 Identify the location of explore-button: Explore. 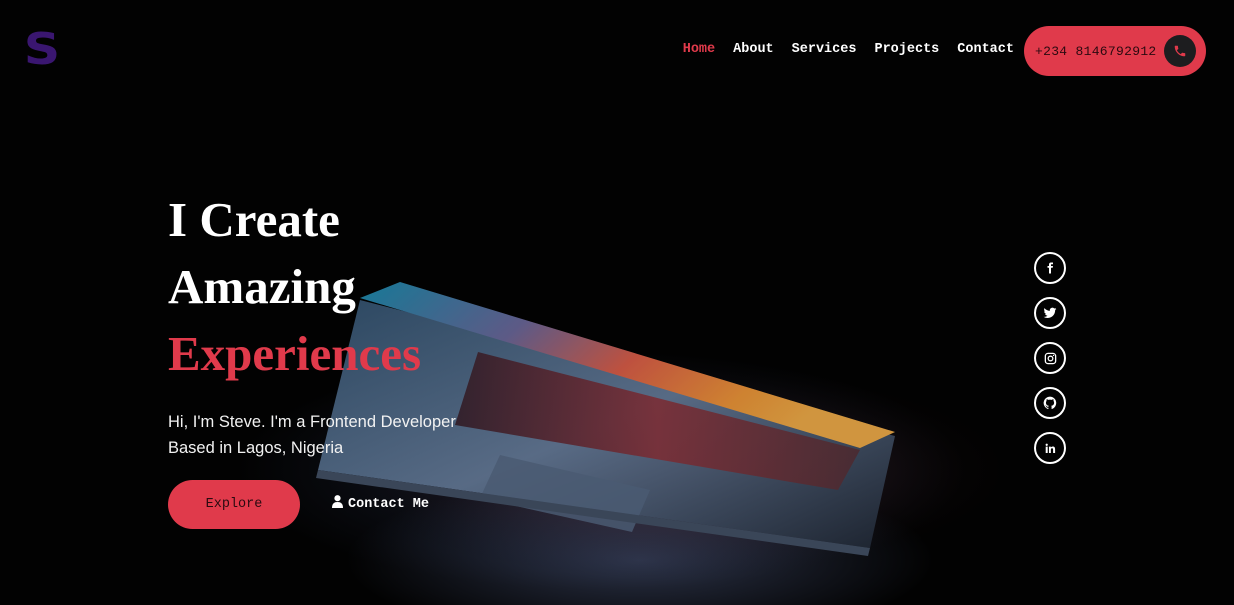
(234, 504).